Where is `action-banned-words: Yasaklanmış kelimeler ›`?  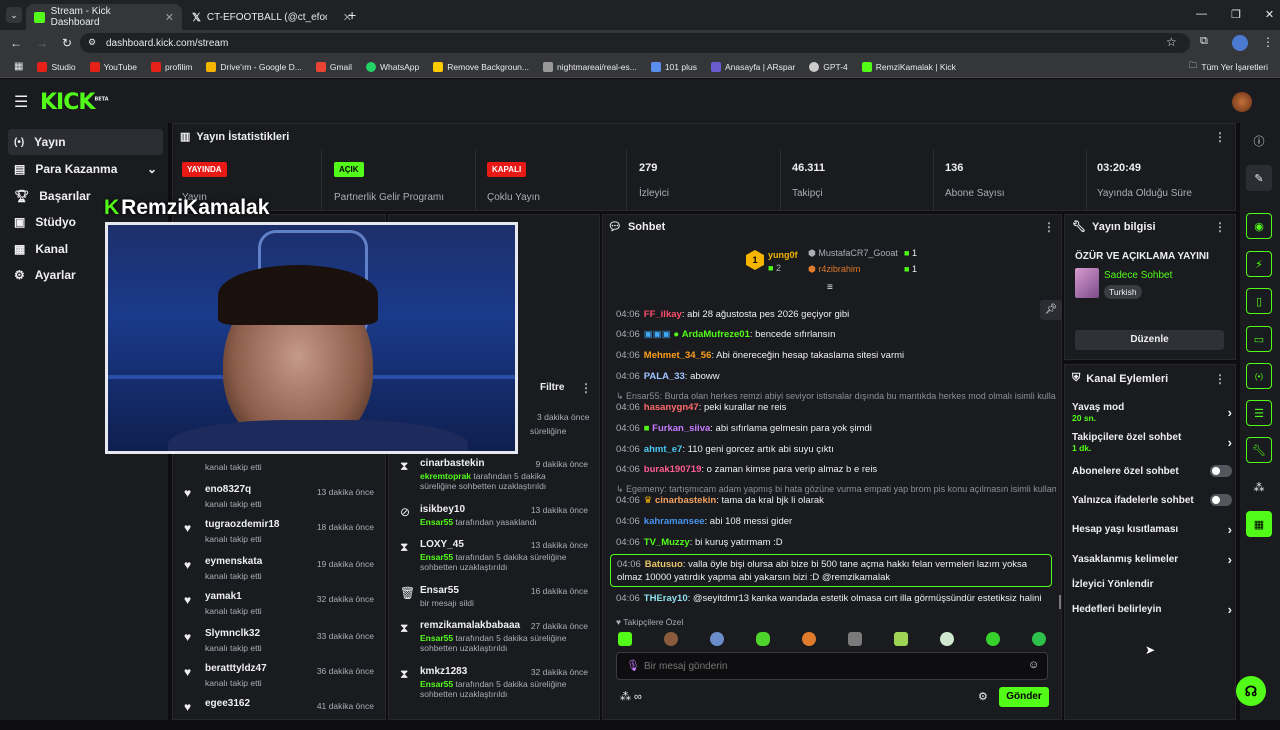 action-banned-words: Yasaklanmış kelimeler › is located at coordinates (1152, 559).